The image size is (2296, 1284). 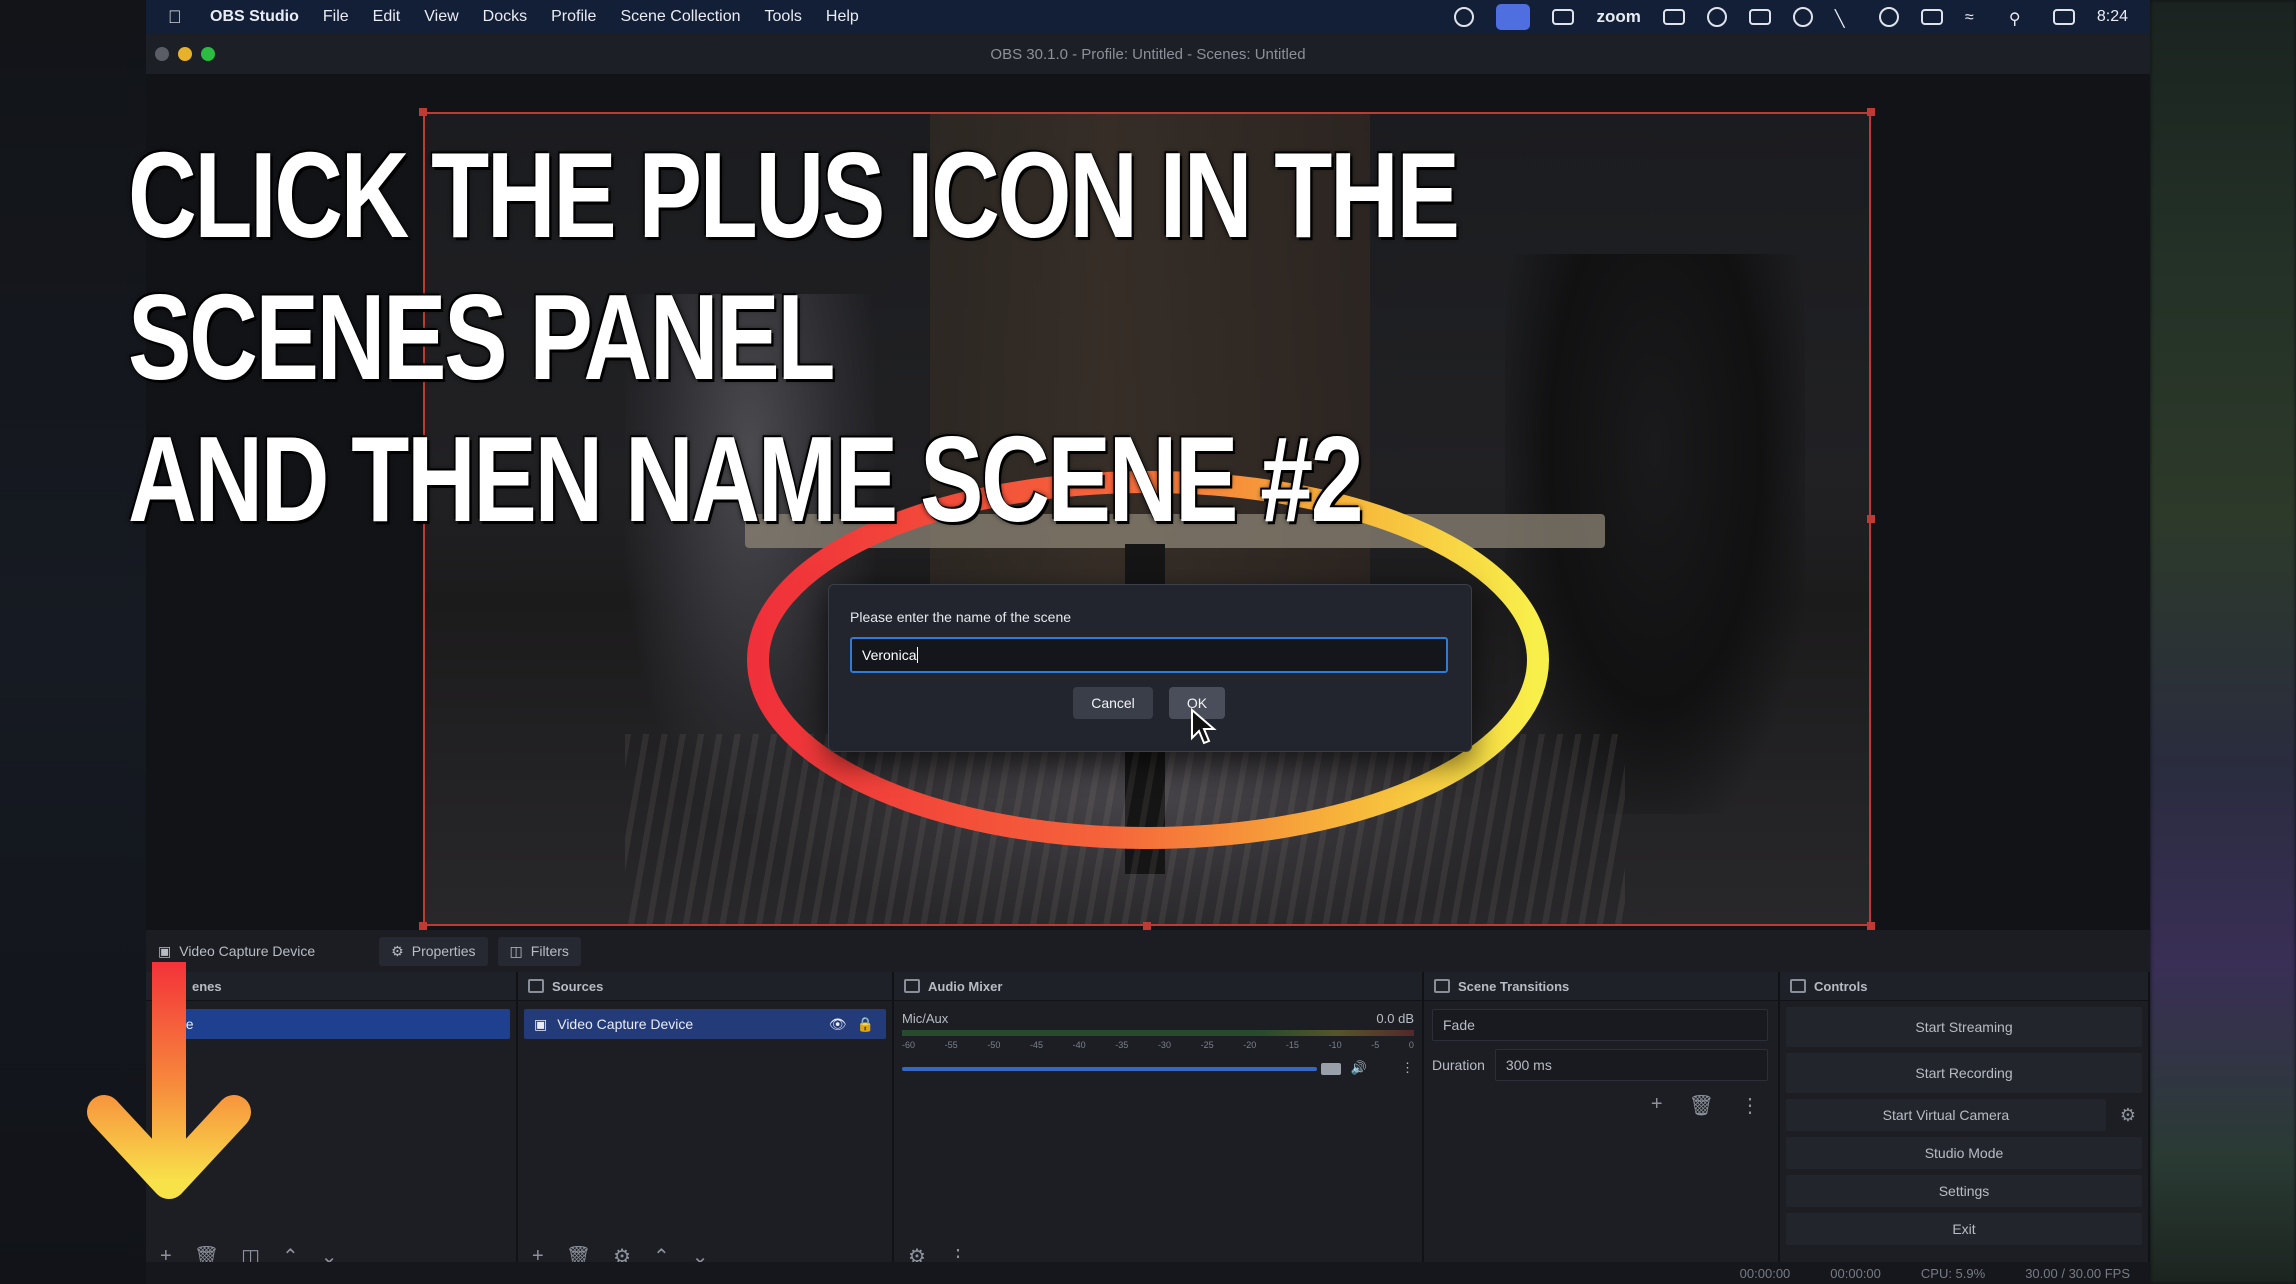 What do you see at coordinates (1631, 1065) in the screenshot?
I see `duration-input: 300 ms` at bounding box center [1631, 1065].